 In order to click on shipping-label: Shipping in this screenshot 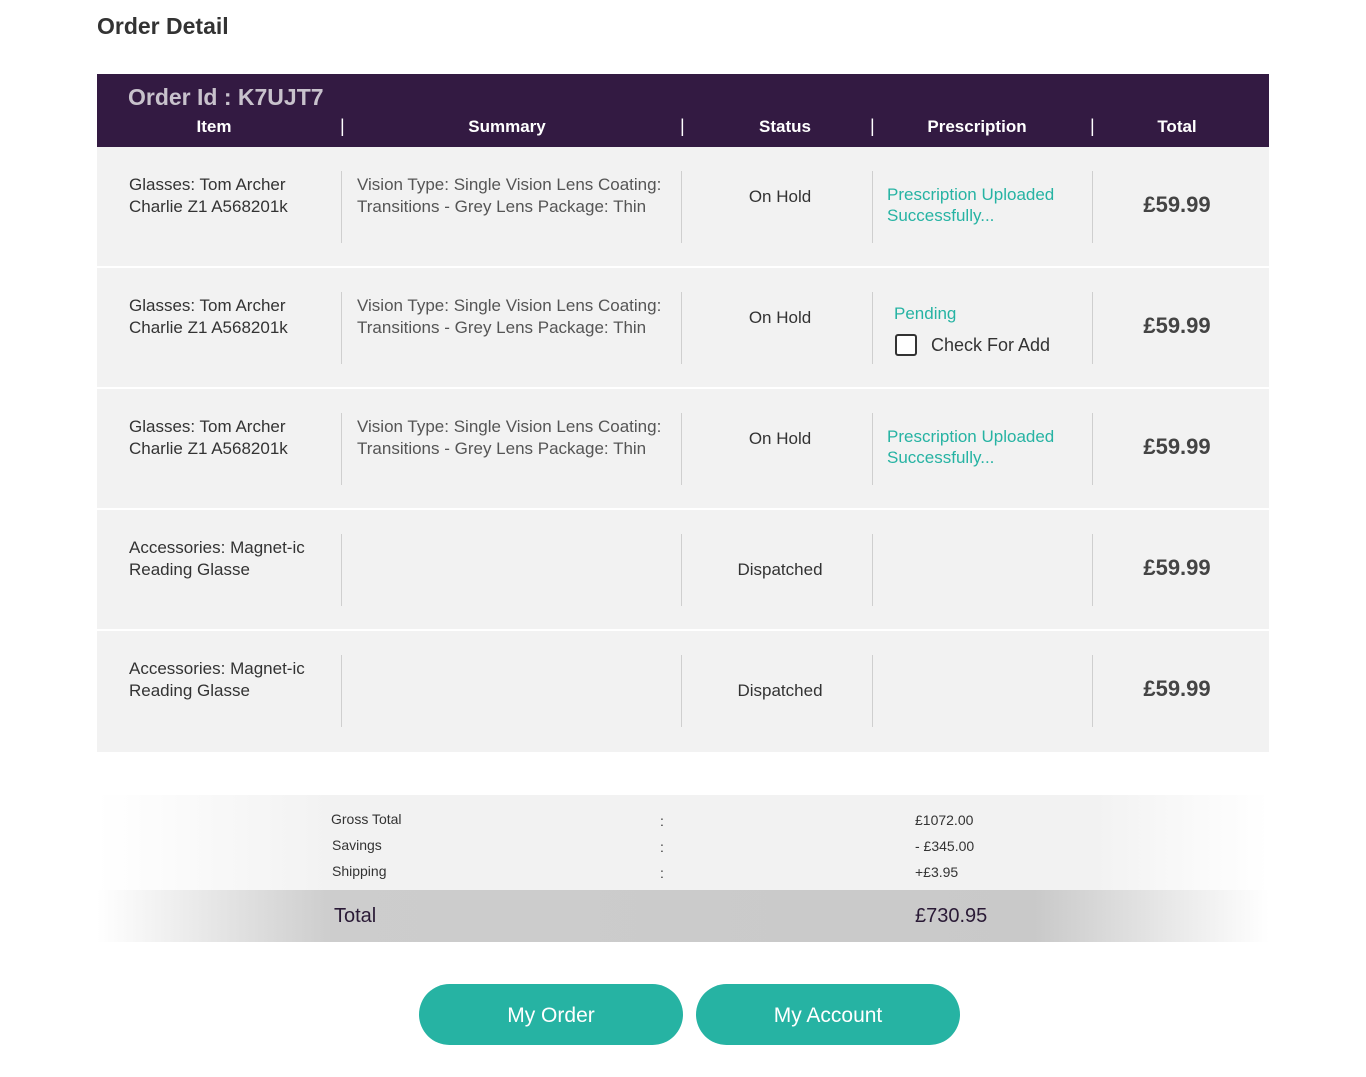, I will do `click(359, 871)`.